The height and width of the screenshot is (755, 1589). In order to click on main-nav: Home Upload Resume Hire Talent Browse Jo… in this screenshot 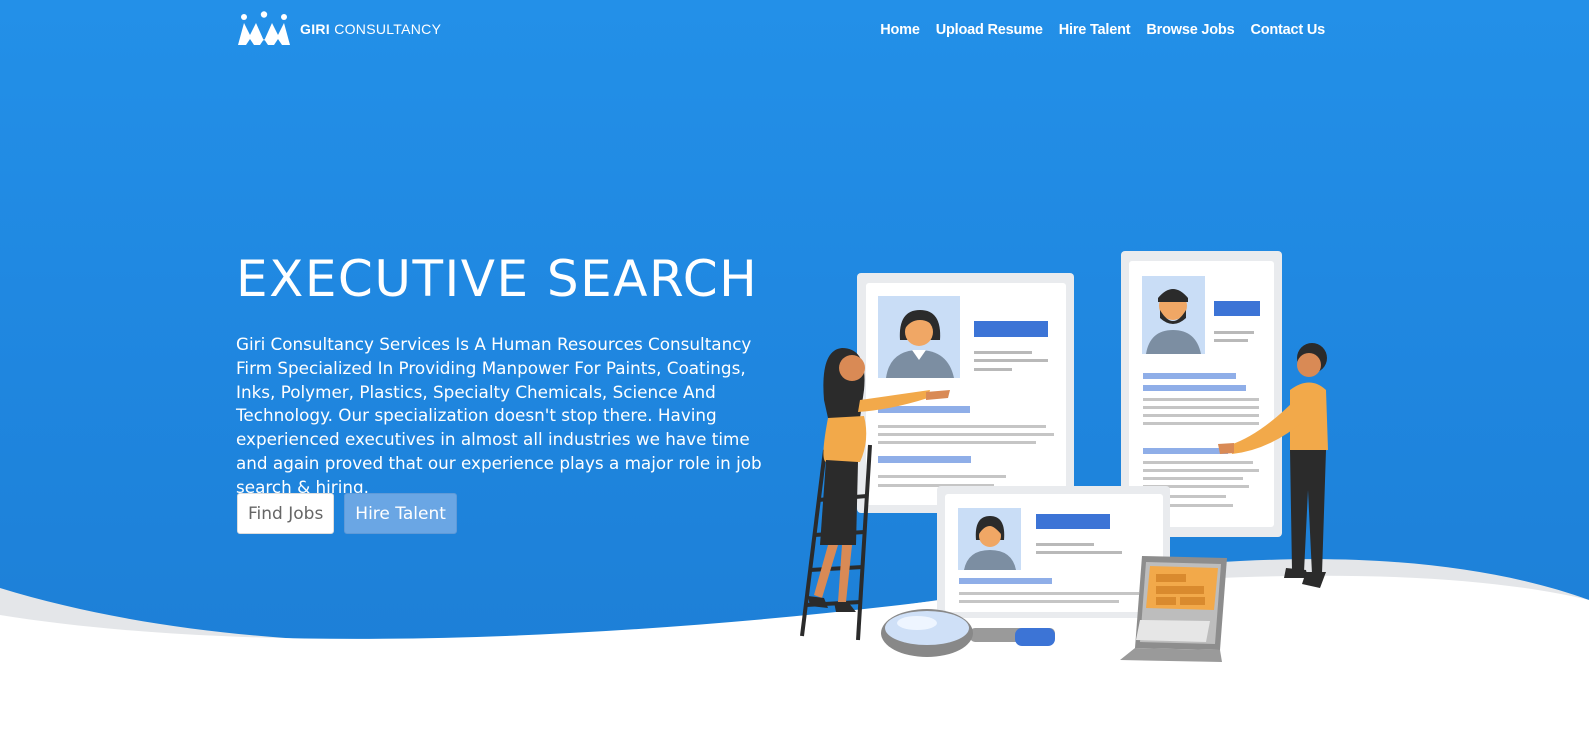, I will do `click(1102, 30)`.